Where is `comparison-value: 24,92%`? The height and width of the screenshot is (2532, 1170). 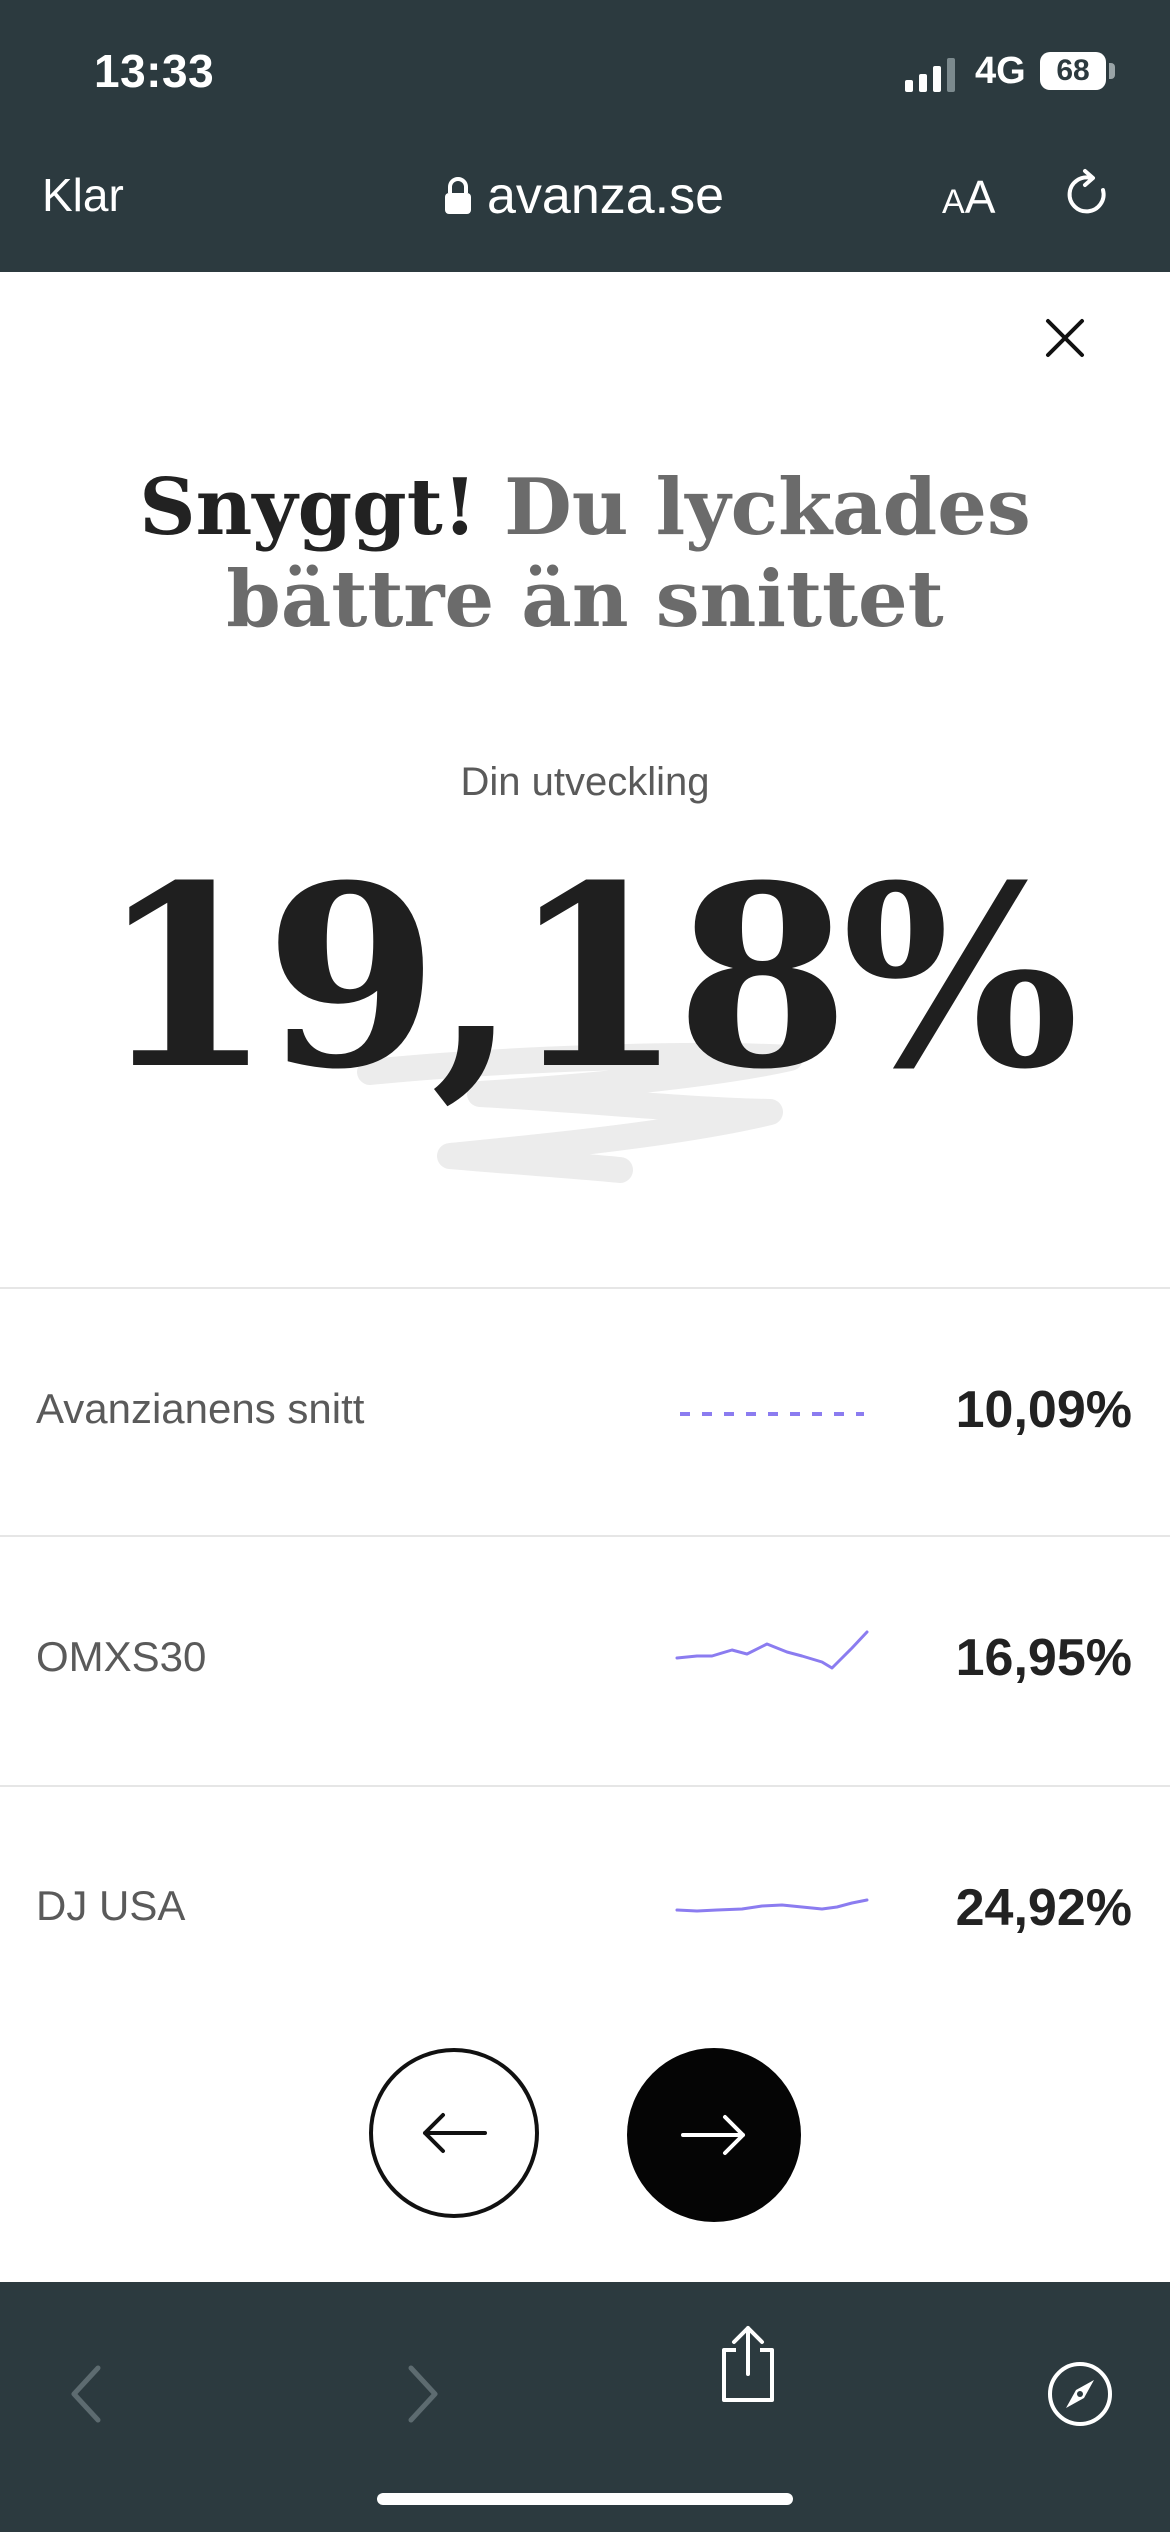
comparison-value: 24,92% is located at coordinates (1043, 1908).